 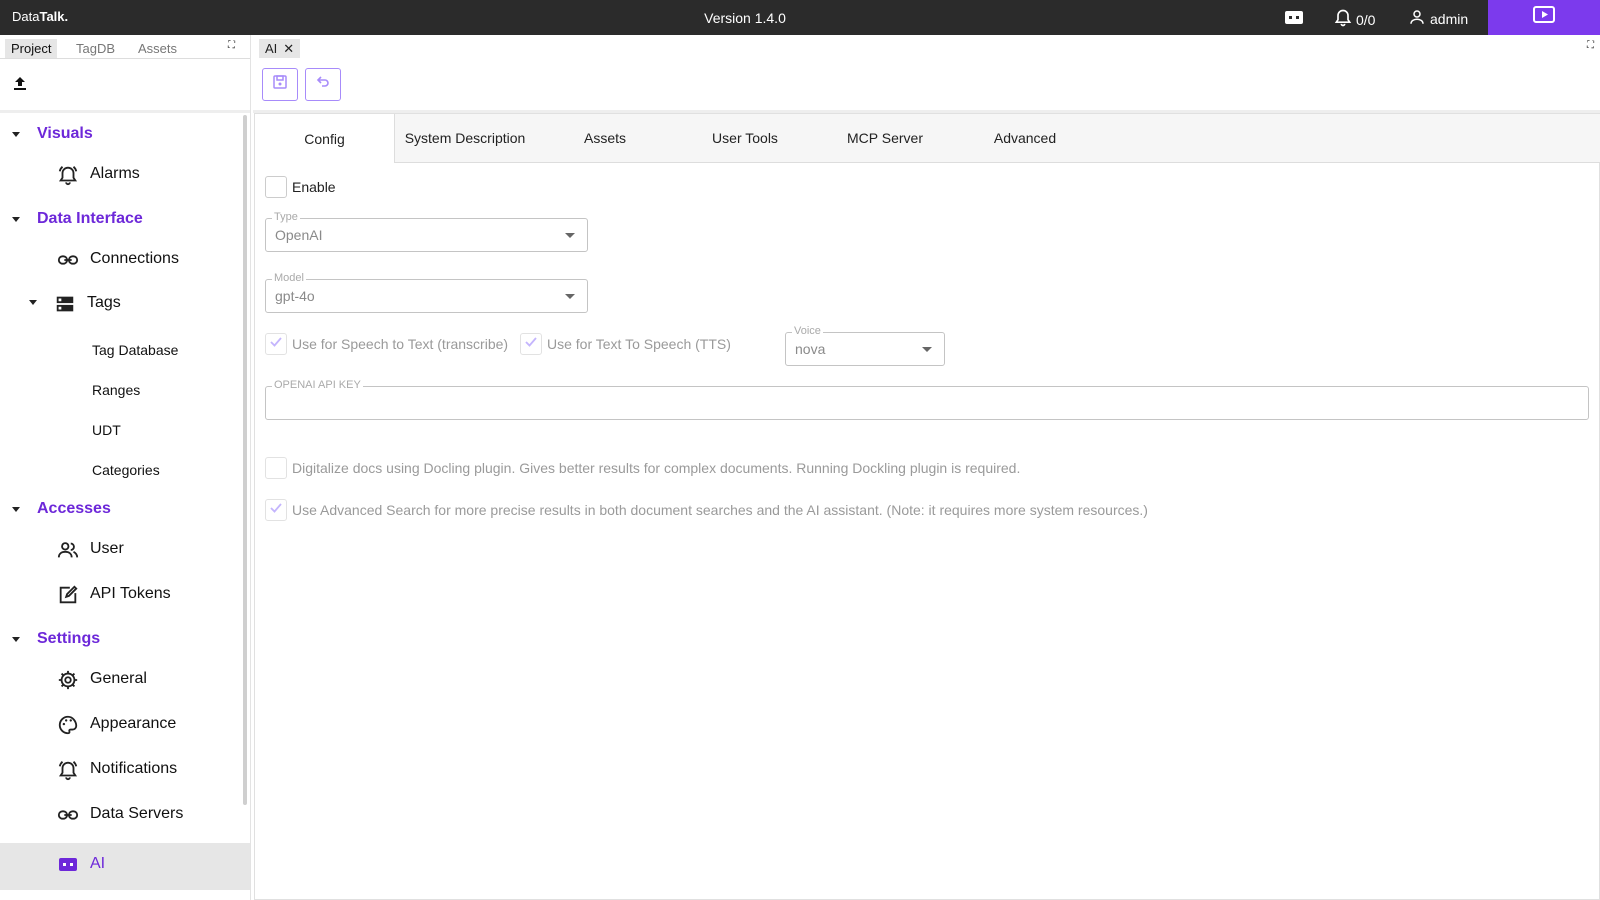 I want to click on item-label: Alarms, so click(x=115, y=173).